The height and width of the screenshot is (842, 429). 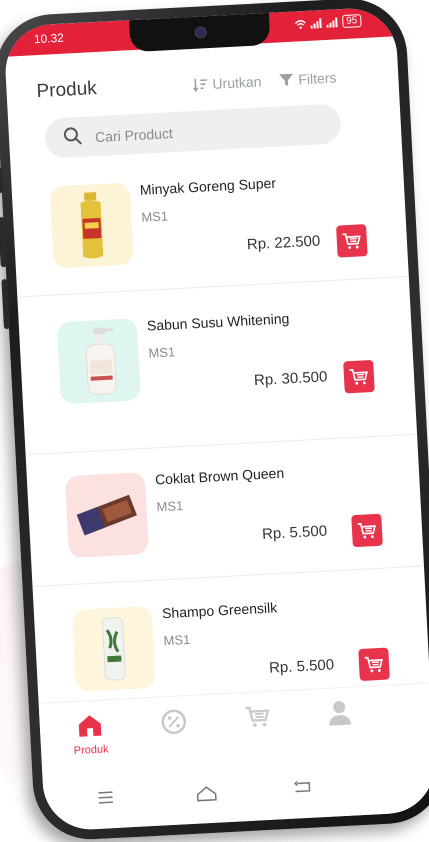 I want to click on sort-icon, so click(x=200, y=85).